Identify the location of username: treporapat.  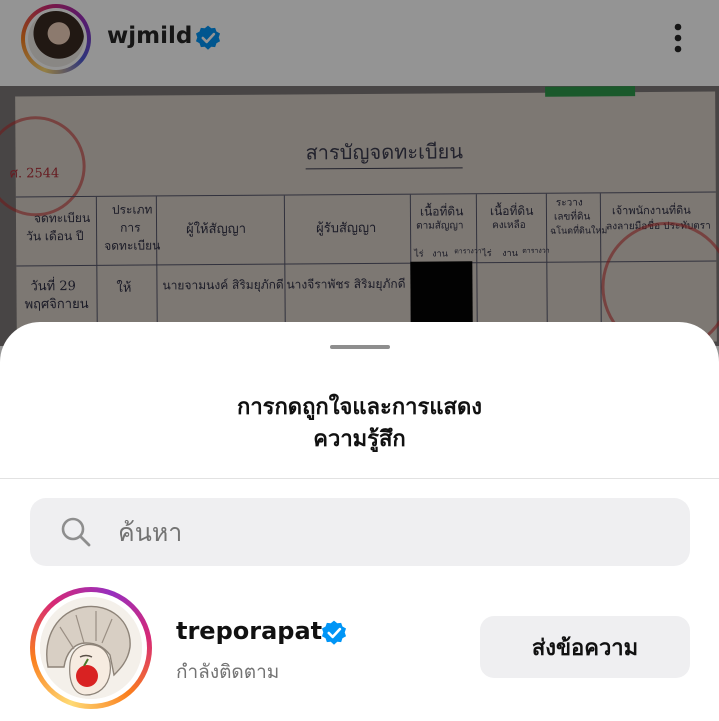
(249, 631).